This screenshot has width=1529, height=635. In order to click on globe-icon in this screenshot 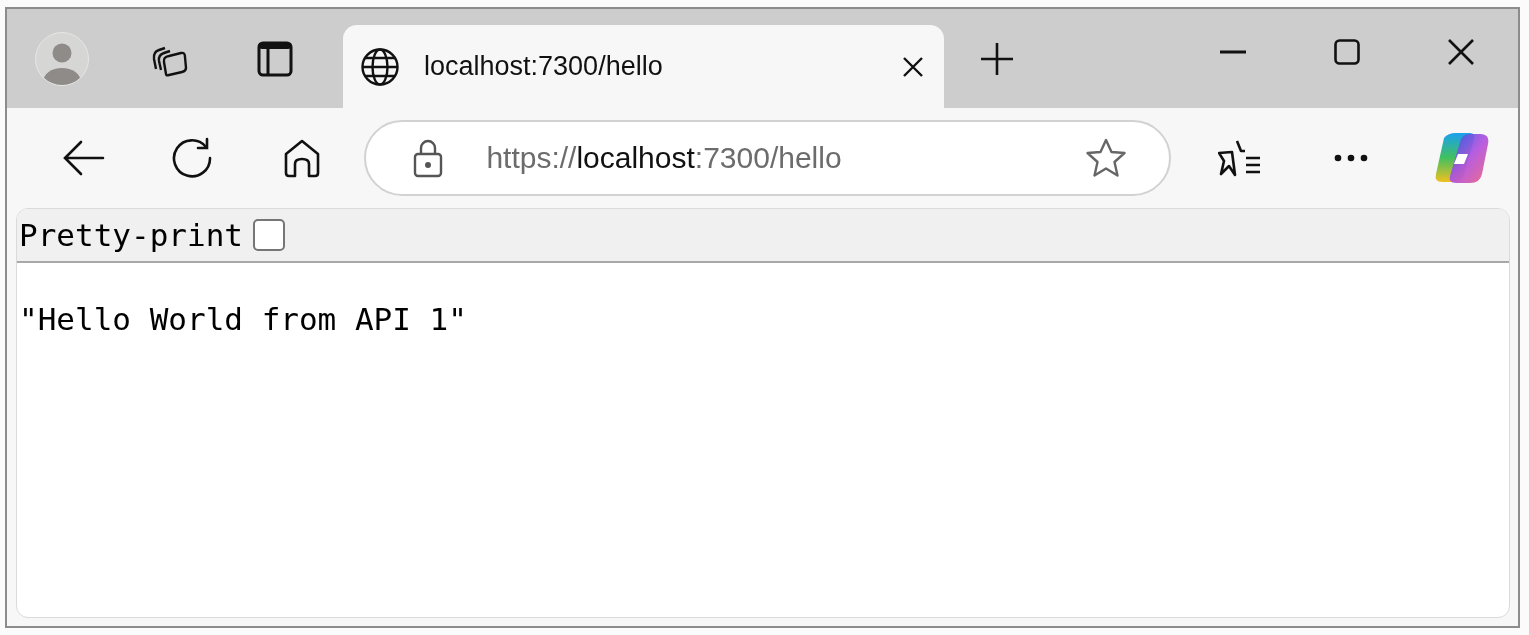, I will do `click(380, 66)`.